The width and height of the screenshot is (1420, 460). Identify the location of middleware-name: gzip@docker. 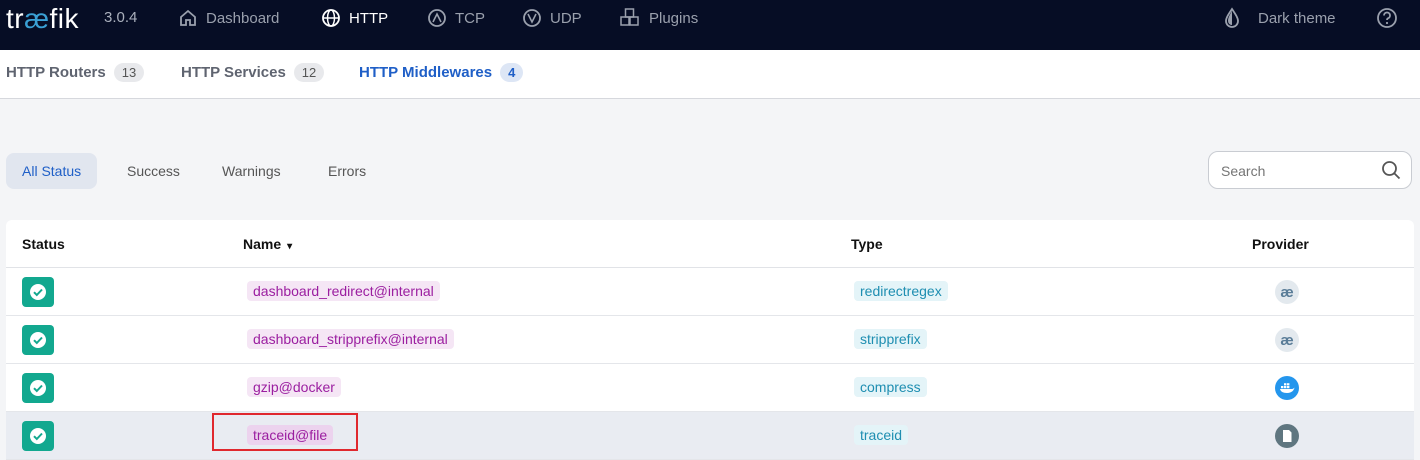
(294, 387).